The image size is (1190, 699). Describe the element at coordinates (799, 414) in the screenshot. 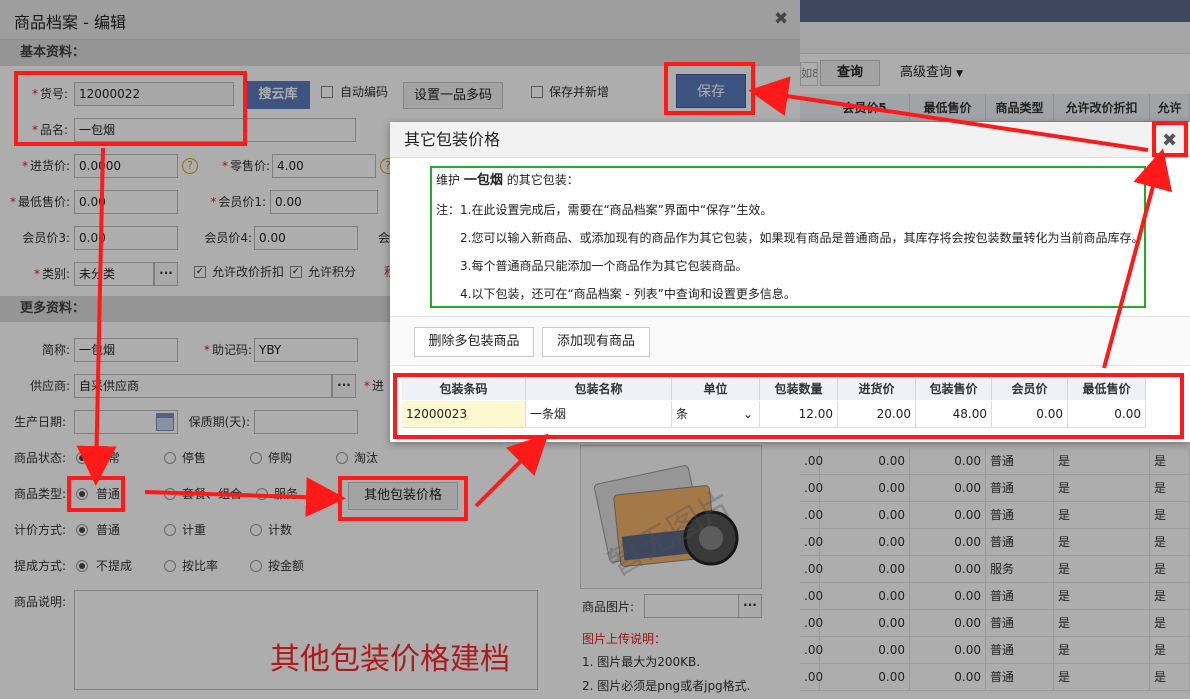

I see `pack-qty-cell: 12.00` at that location.